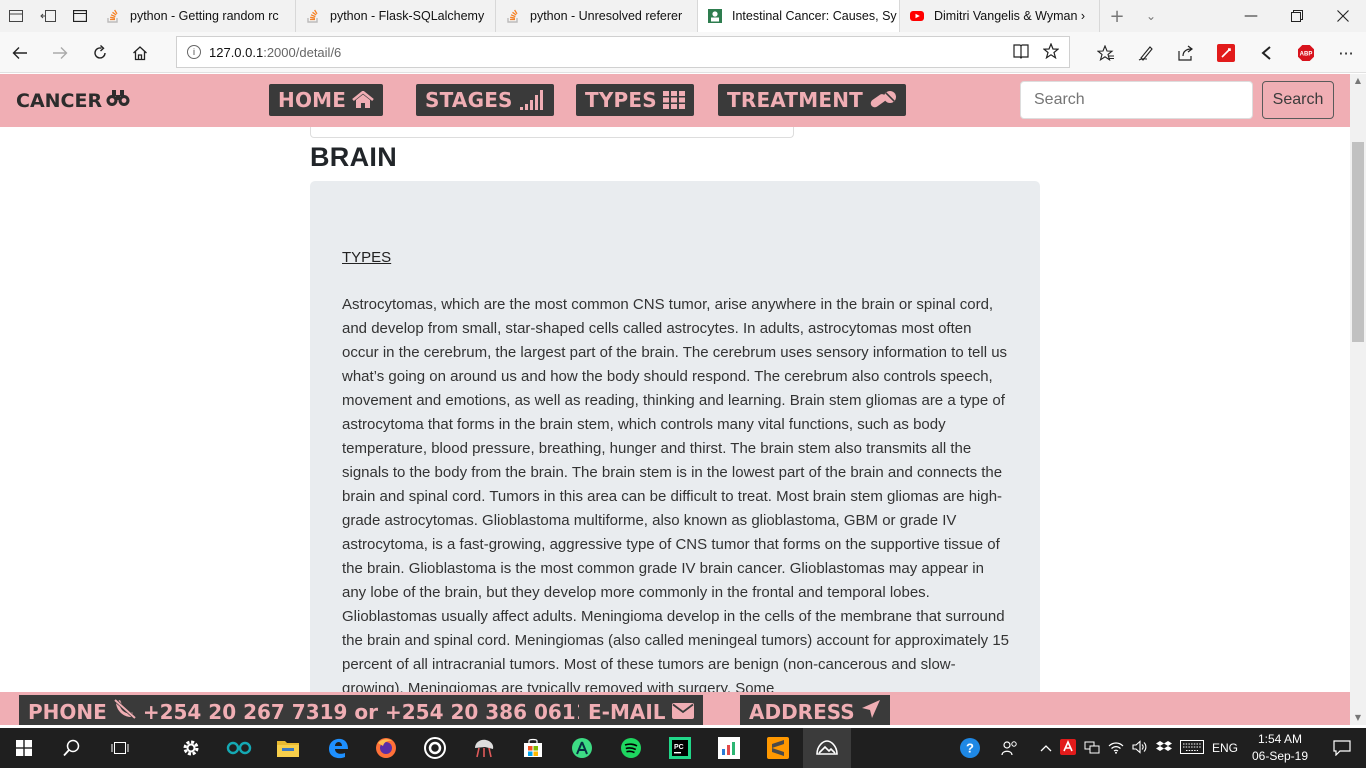  Describe the element at coordinates (48, 16) in the screenshot. I see `set-aside-tabs-icon` at that location.